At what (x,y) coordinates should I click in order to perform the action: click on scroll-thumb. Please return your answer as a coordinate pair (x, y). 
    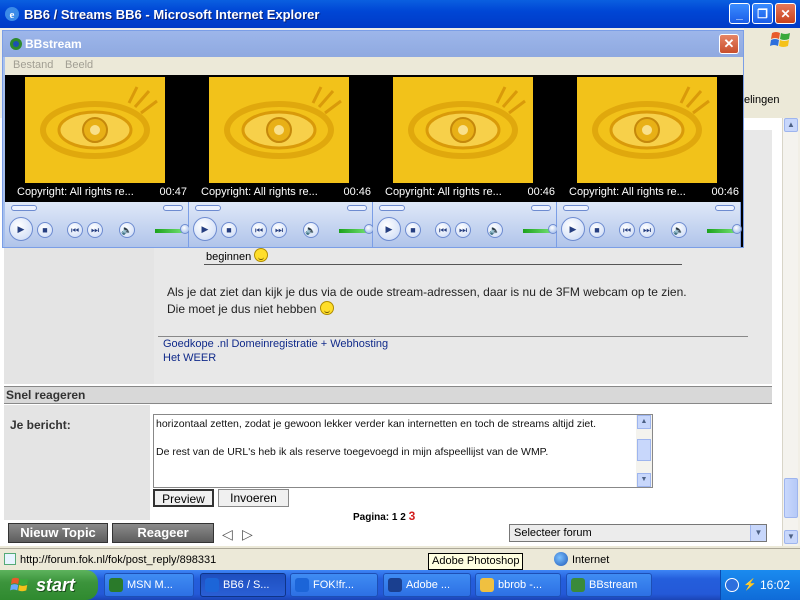
    Looking at the image, I should click on (644, 450).